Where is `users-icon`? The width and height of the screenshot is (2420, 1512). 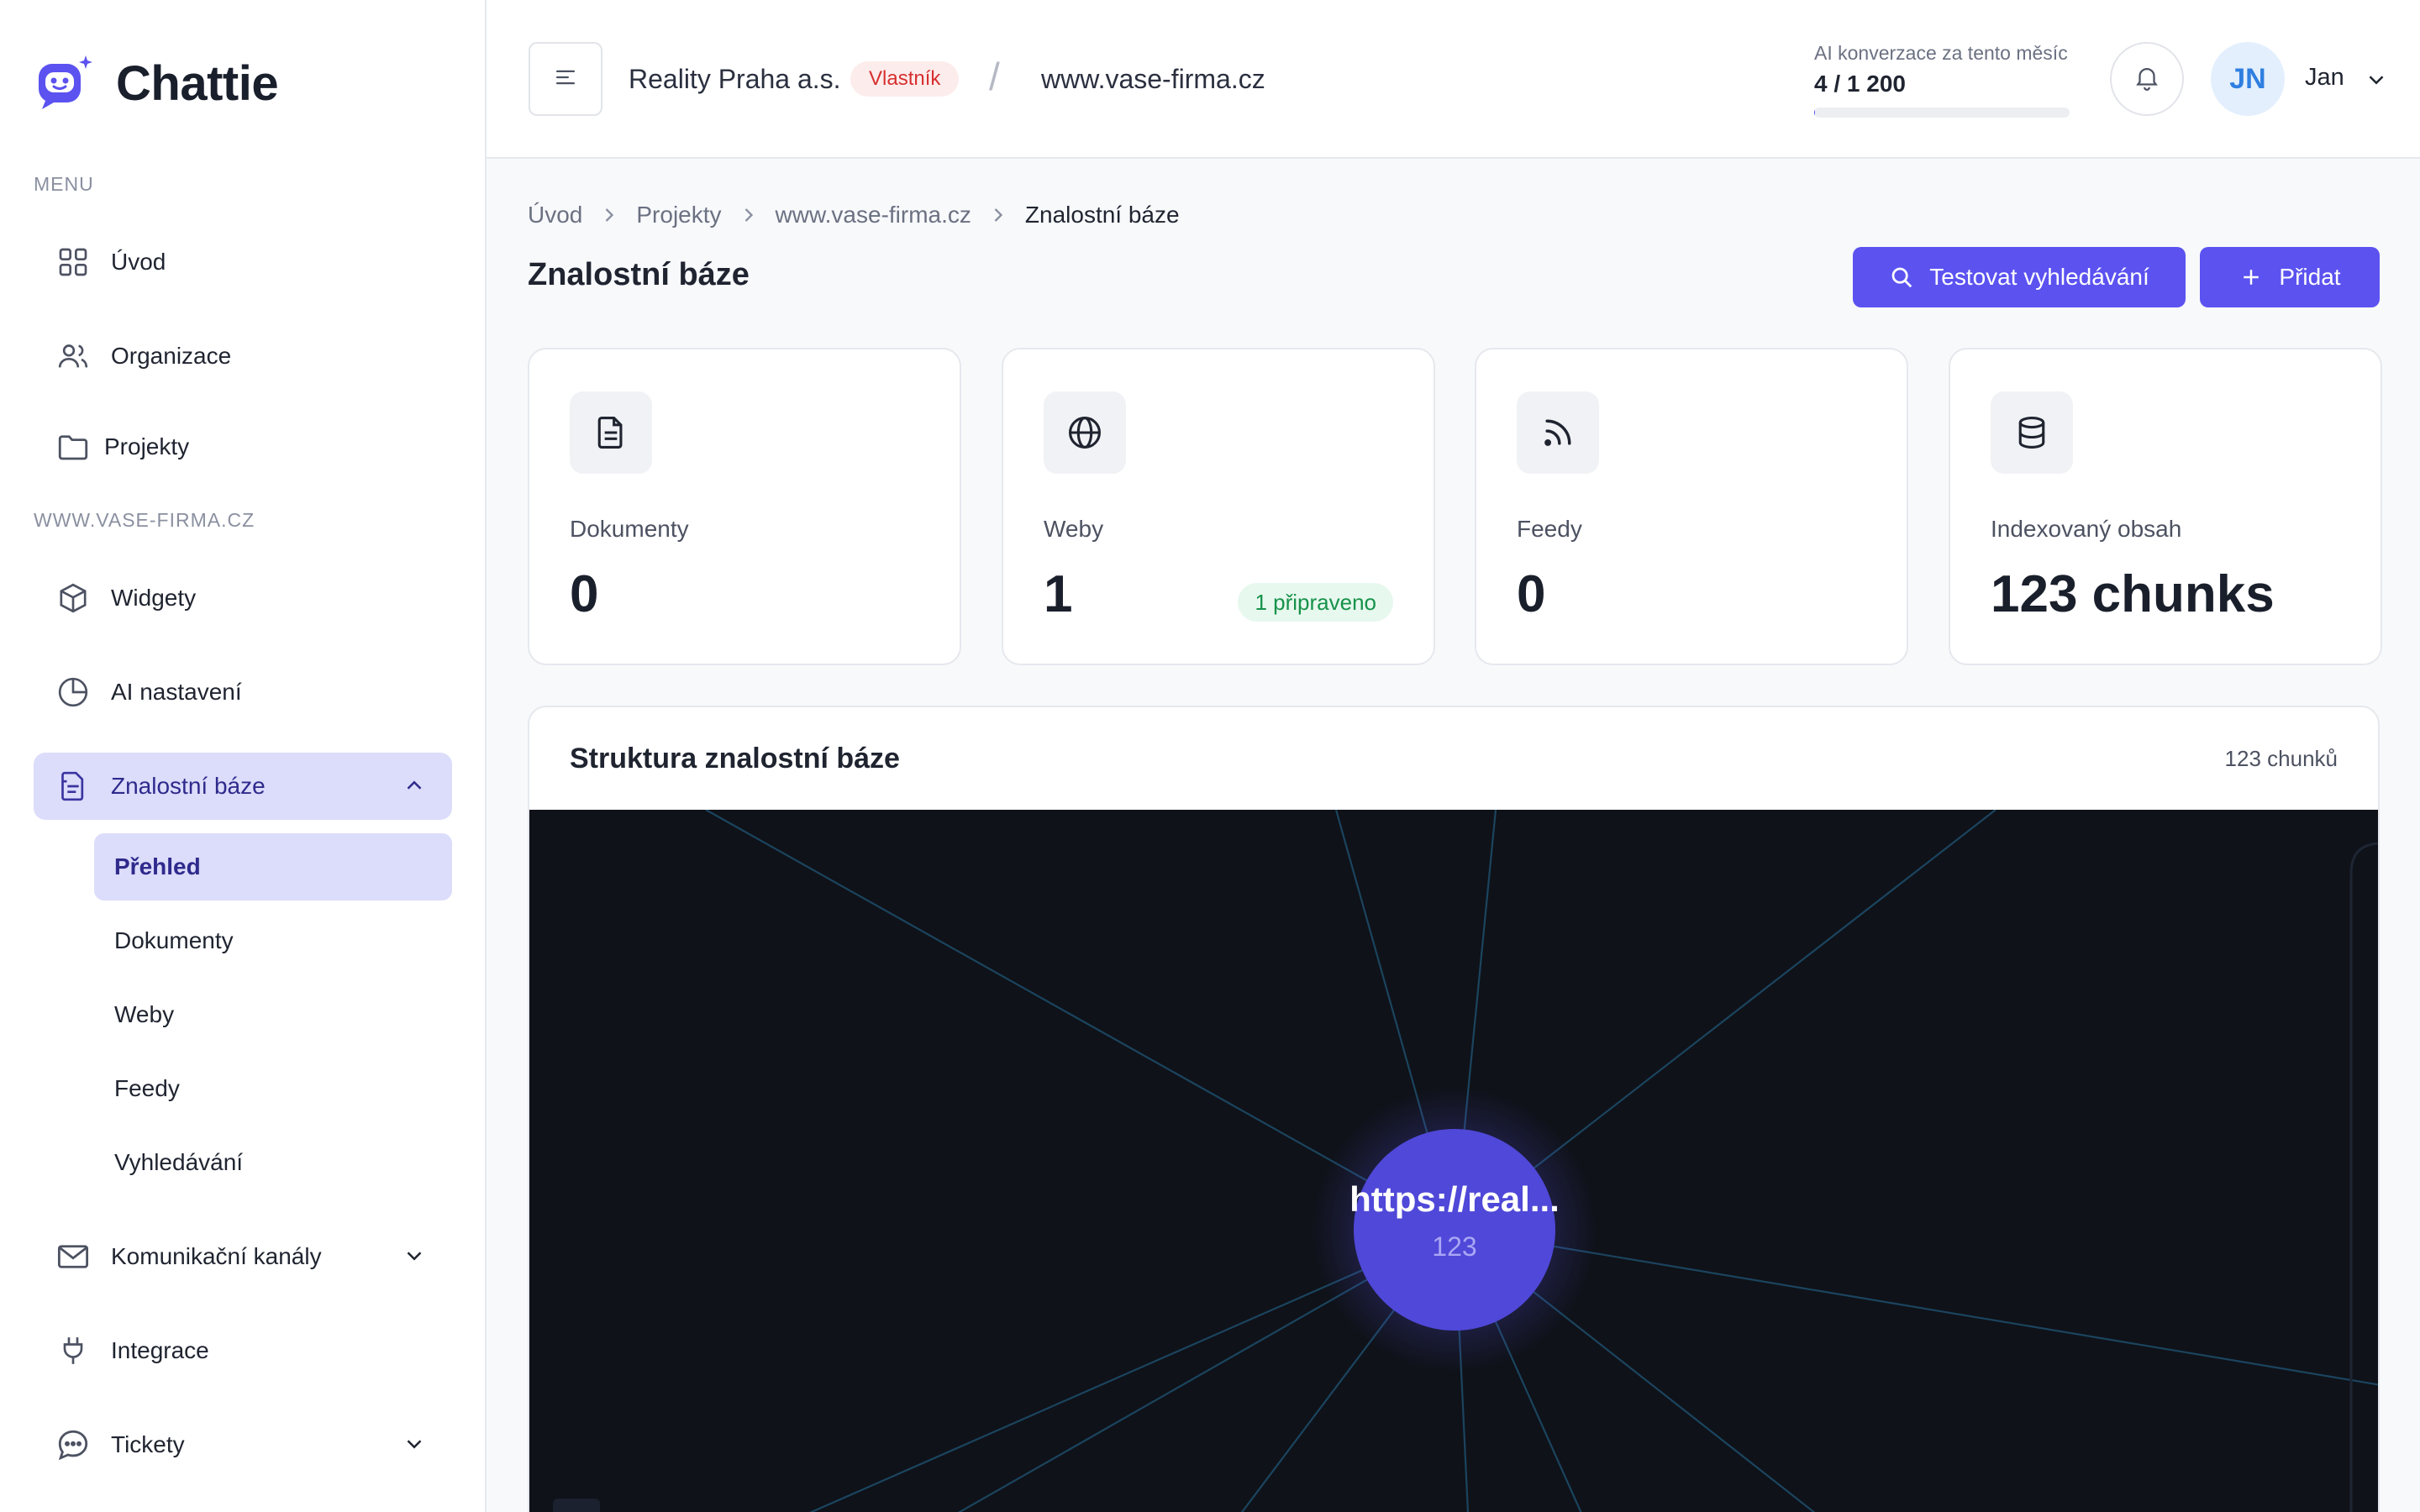 users-icon is located at coordinates (73, 356).